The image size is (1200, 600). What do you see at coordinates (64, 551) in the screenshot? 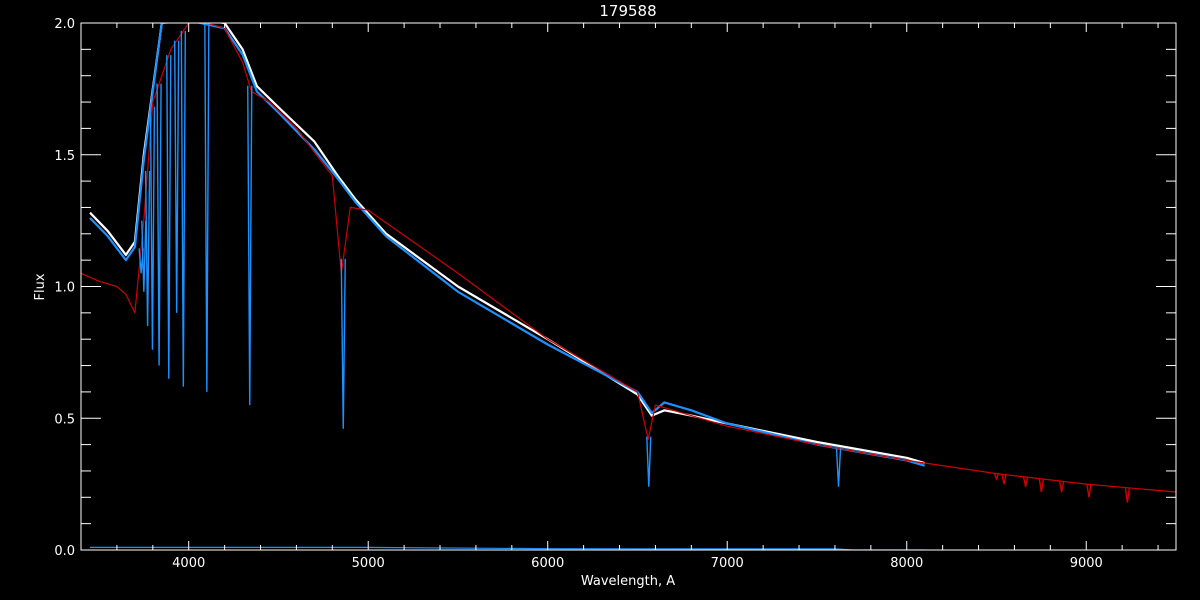
I see `y-tick-label: 0.0` at bounding box center [64, 551].